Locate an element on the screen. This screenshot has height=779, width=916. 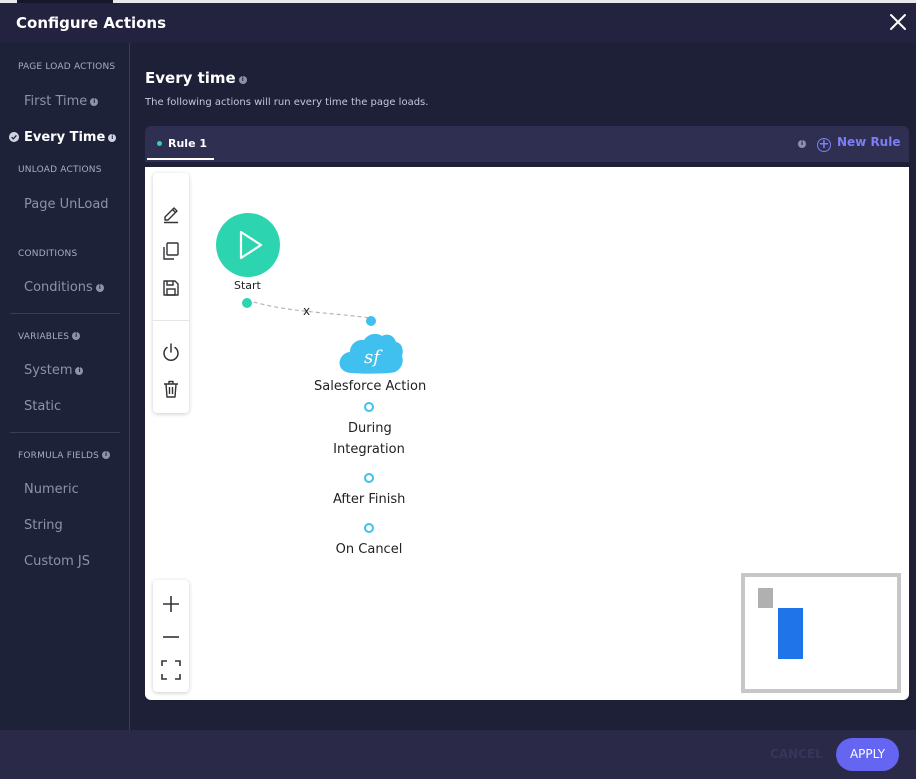
section-label: FORMULA FIELDS is located at coordinates (59, 456).